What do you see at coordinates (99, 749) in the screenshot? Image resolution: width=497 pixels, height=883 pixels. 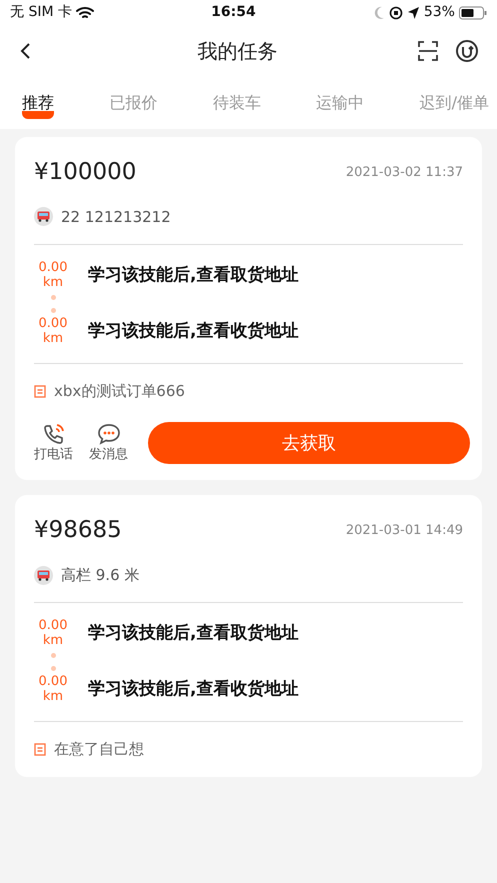 I see `order-note: 在意了自己想` at bounding box center [99, 749].